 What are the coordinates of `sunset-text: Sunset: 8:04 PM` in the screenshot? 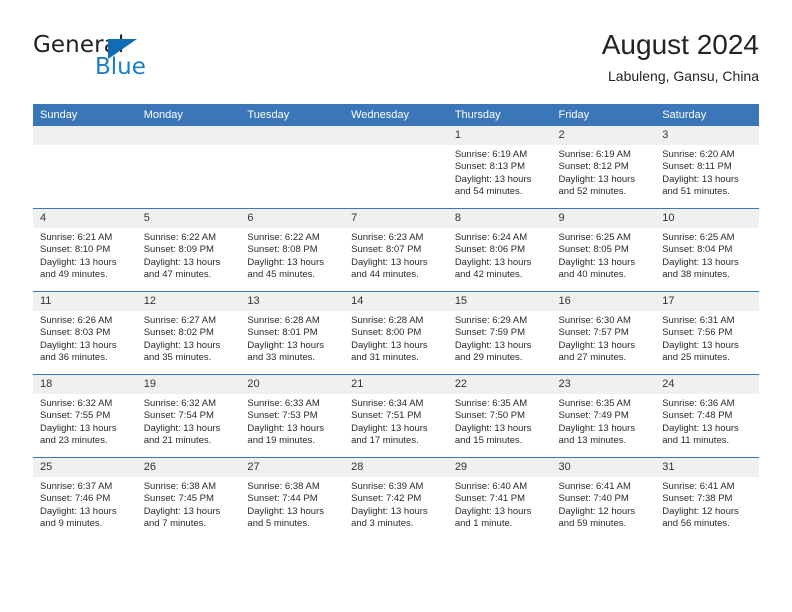 It's located at (697, 250).